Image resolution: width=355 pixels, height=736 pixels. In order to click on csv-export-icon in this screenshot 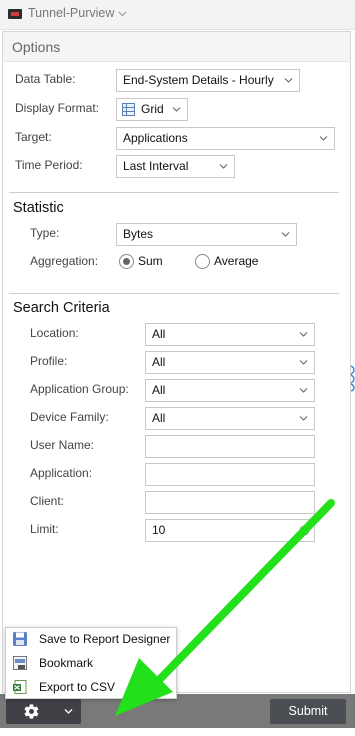, I will do `click(20, 687)`.